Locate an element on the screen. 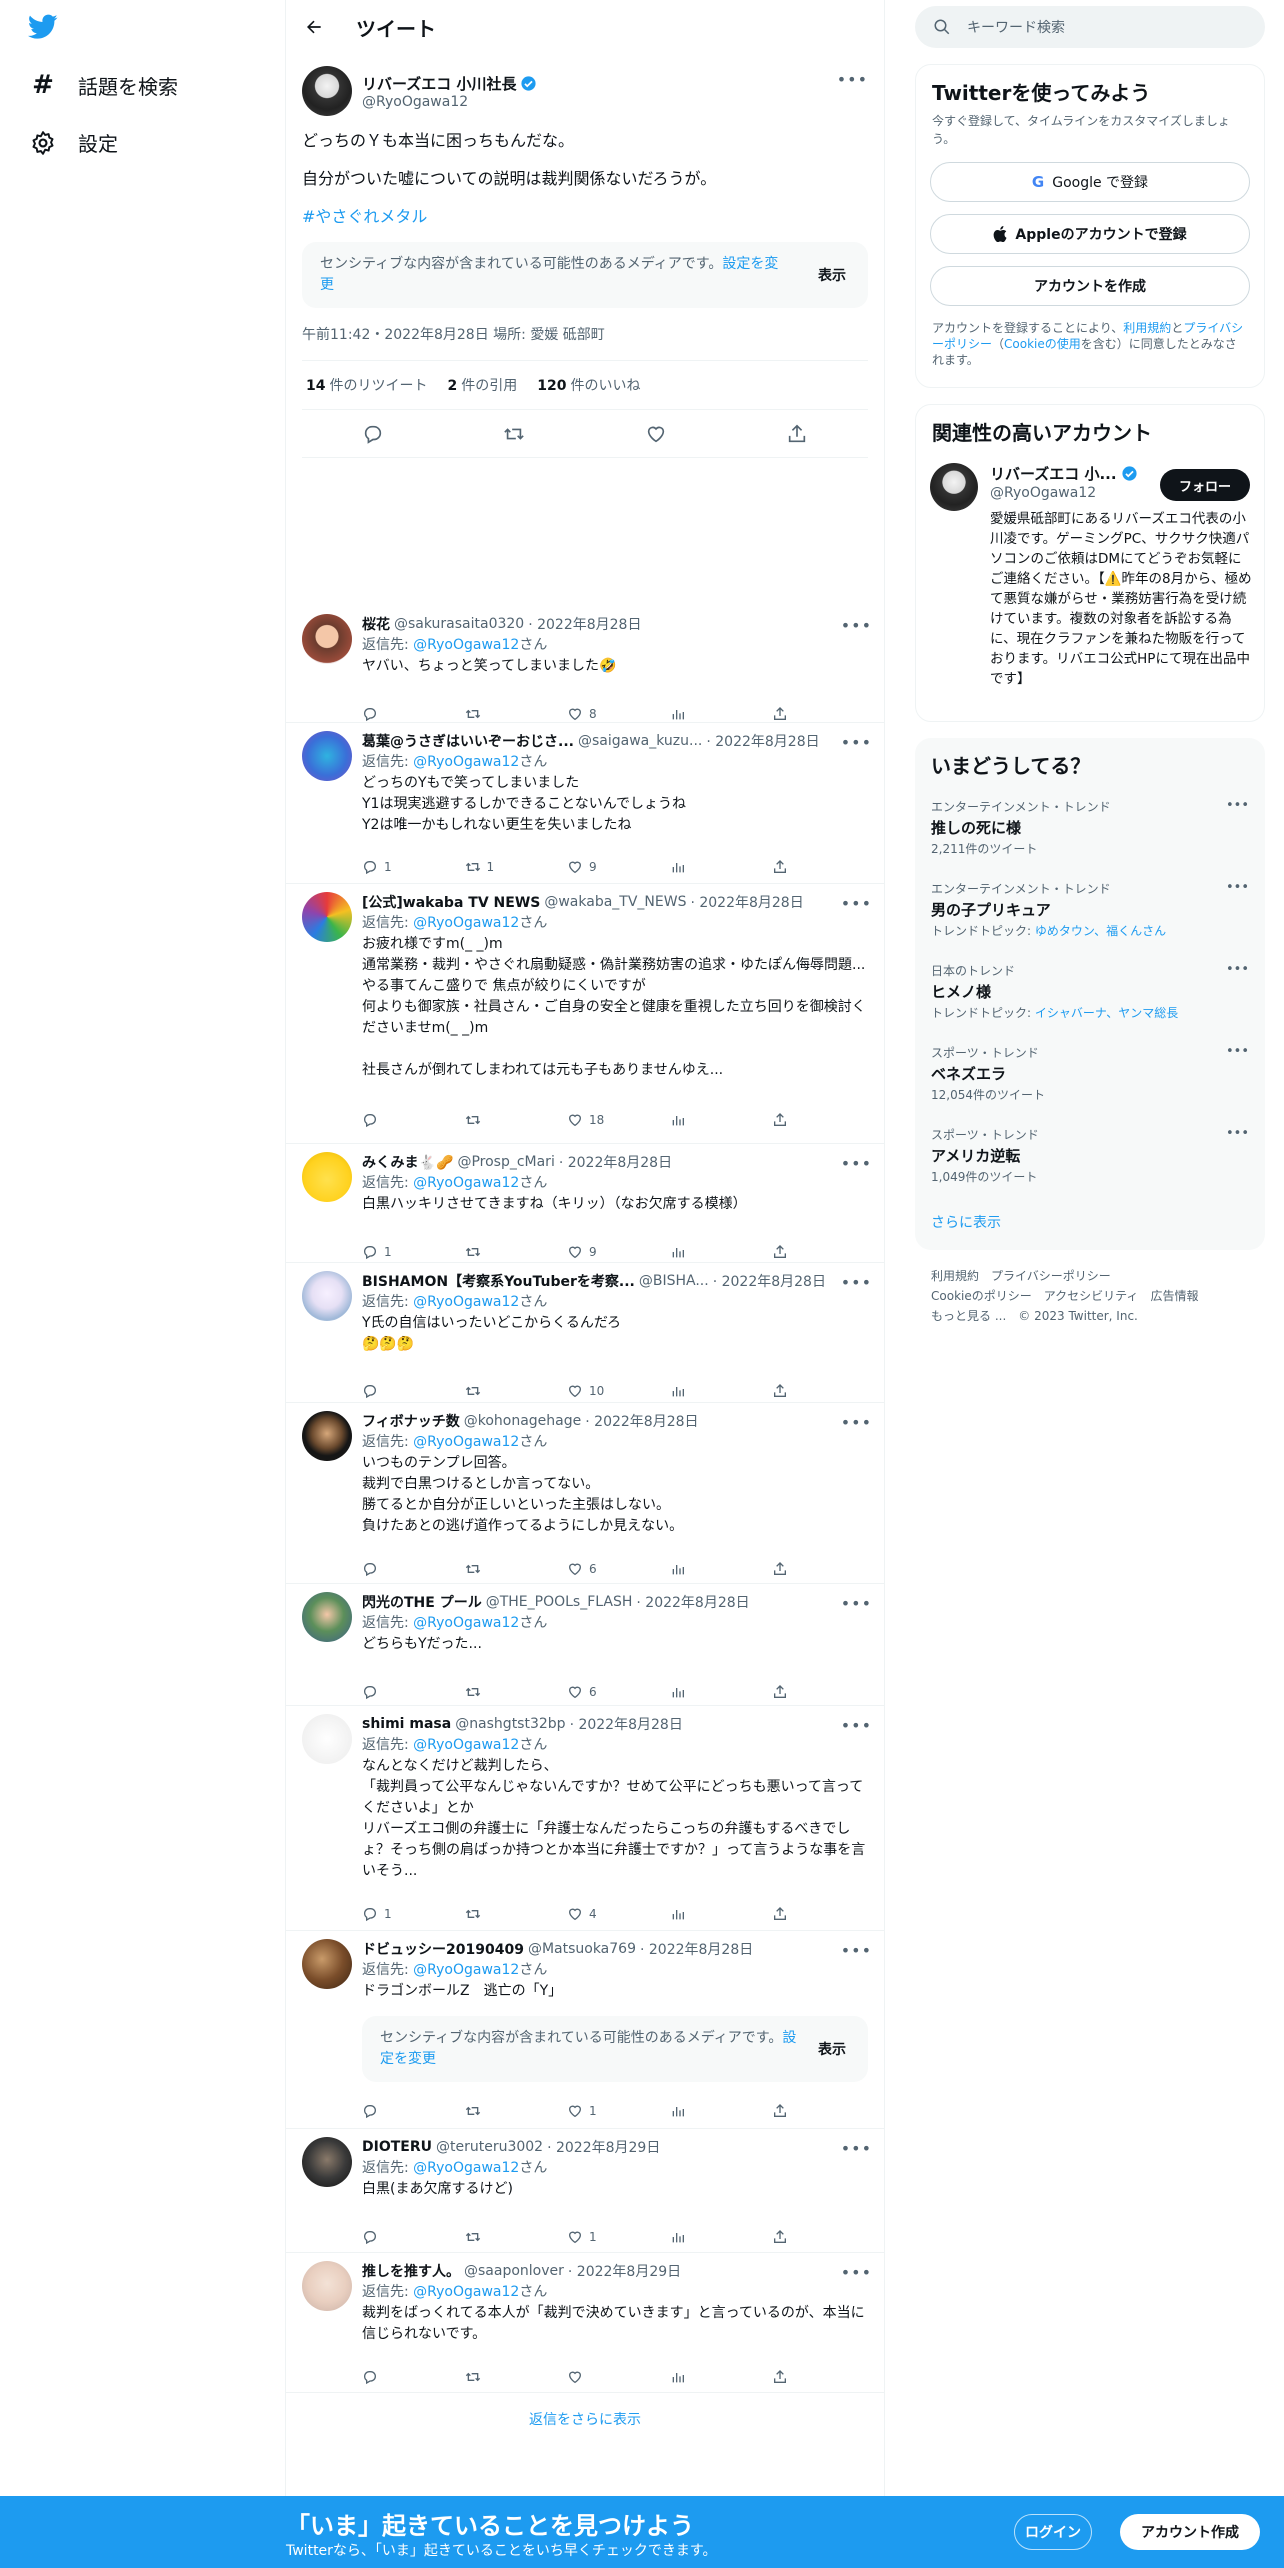  reply-author-name: DIOTERU is located at coordinates (397, 2147).